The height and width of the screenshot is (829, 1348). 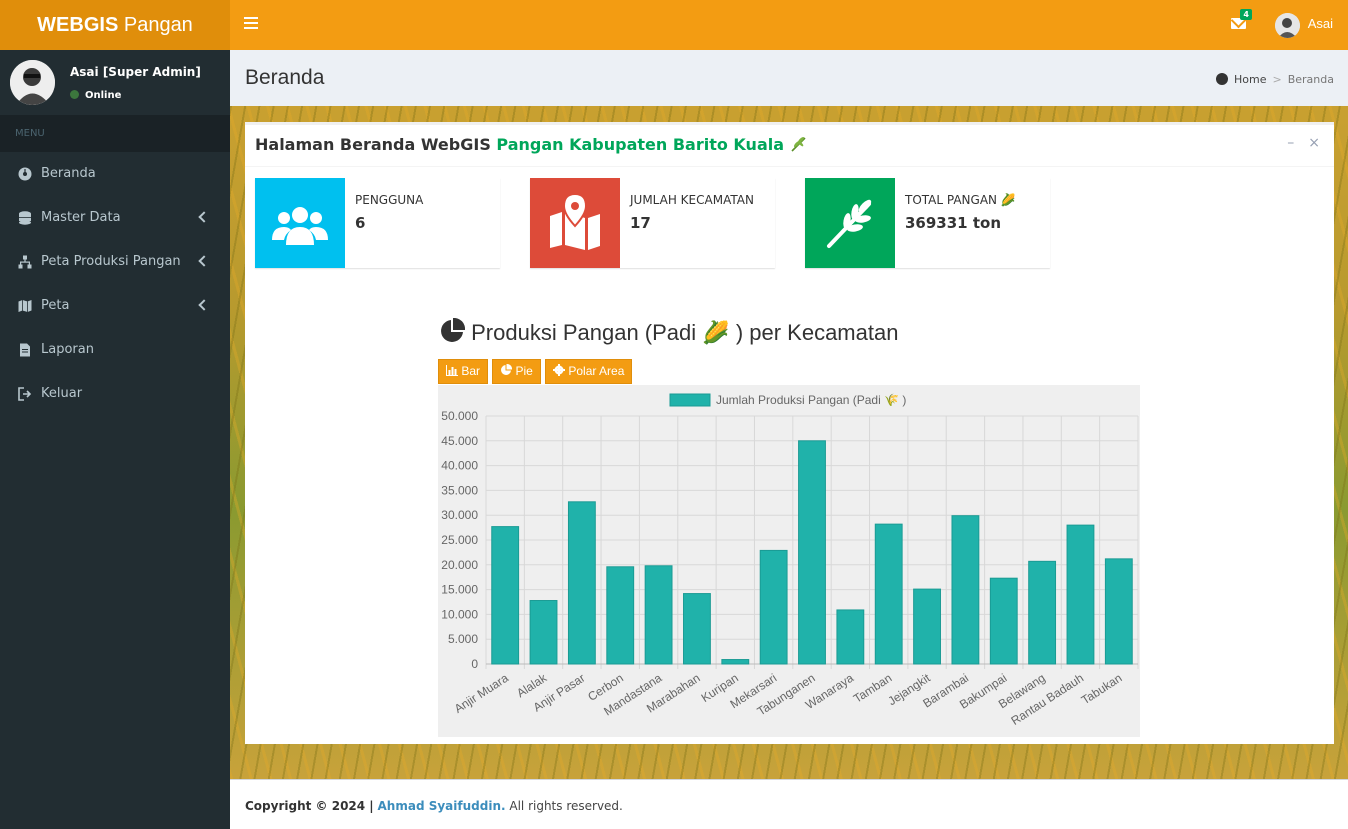 What do you see at coordinates (668, 331) in the screenshot?
I see `chart-heading: Produksi Pangan (Padi 🌽 ) per Kecamatan` at bounding box center [668, 331].